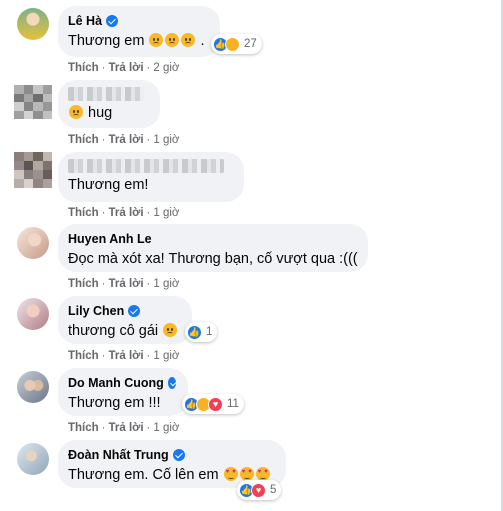 This screenshot has height=511, width=503. I want to click on comment-text: Thương em !!!, so click(114, 403).